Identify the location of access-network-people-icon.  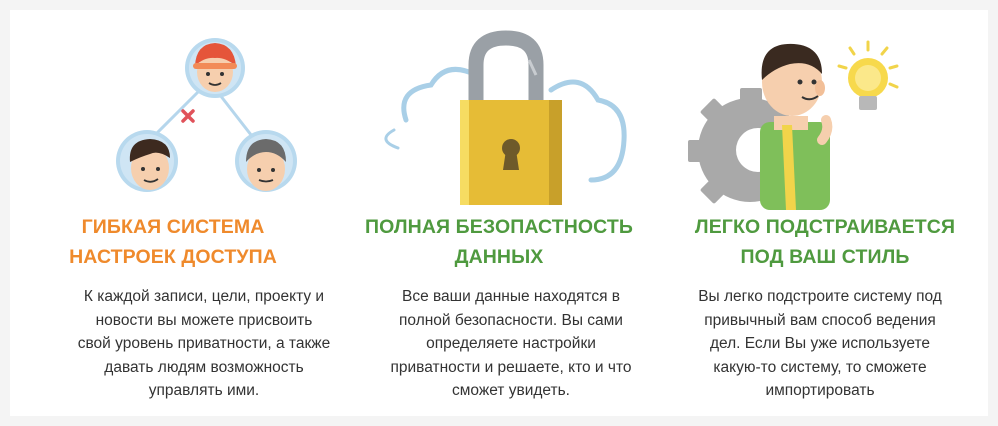
(206, 115).